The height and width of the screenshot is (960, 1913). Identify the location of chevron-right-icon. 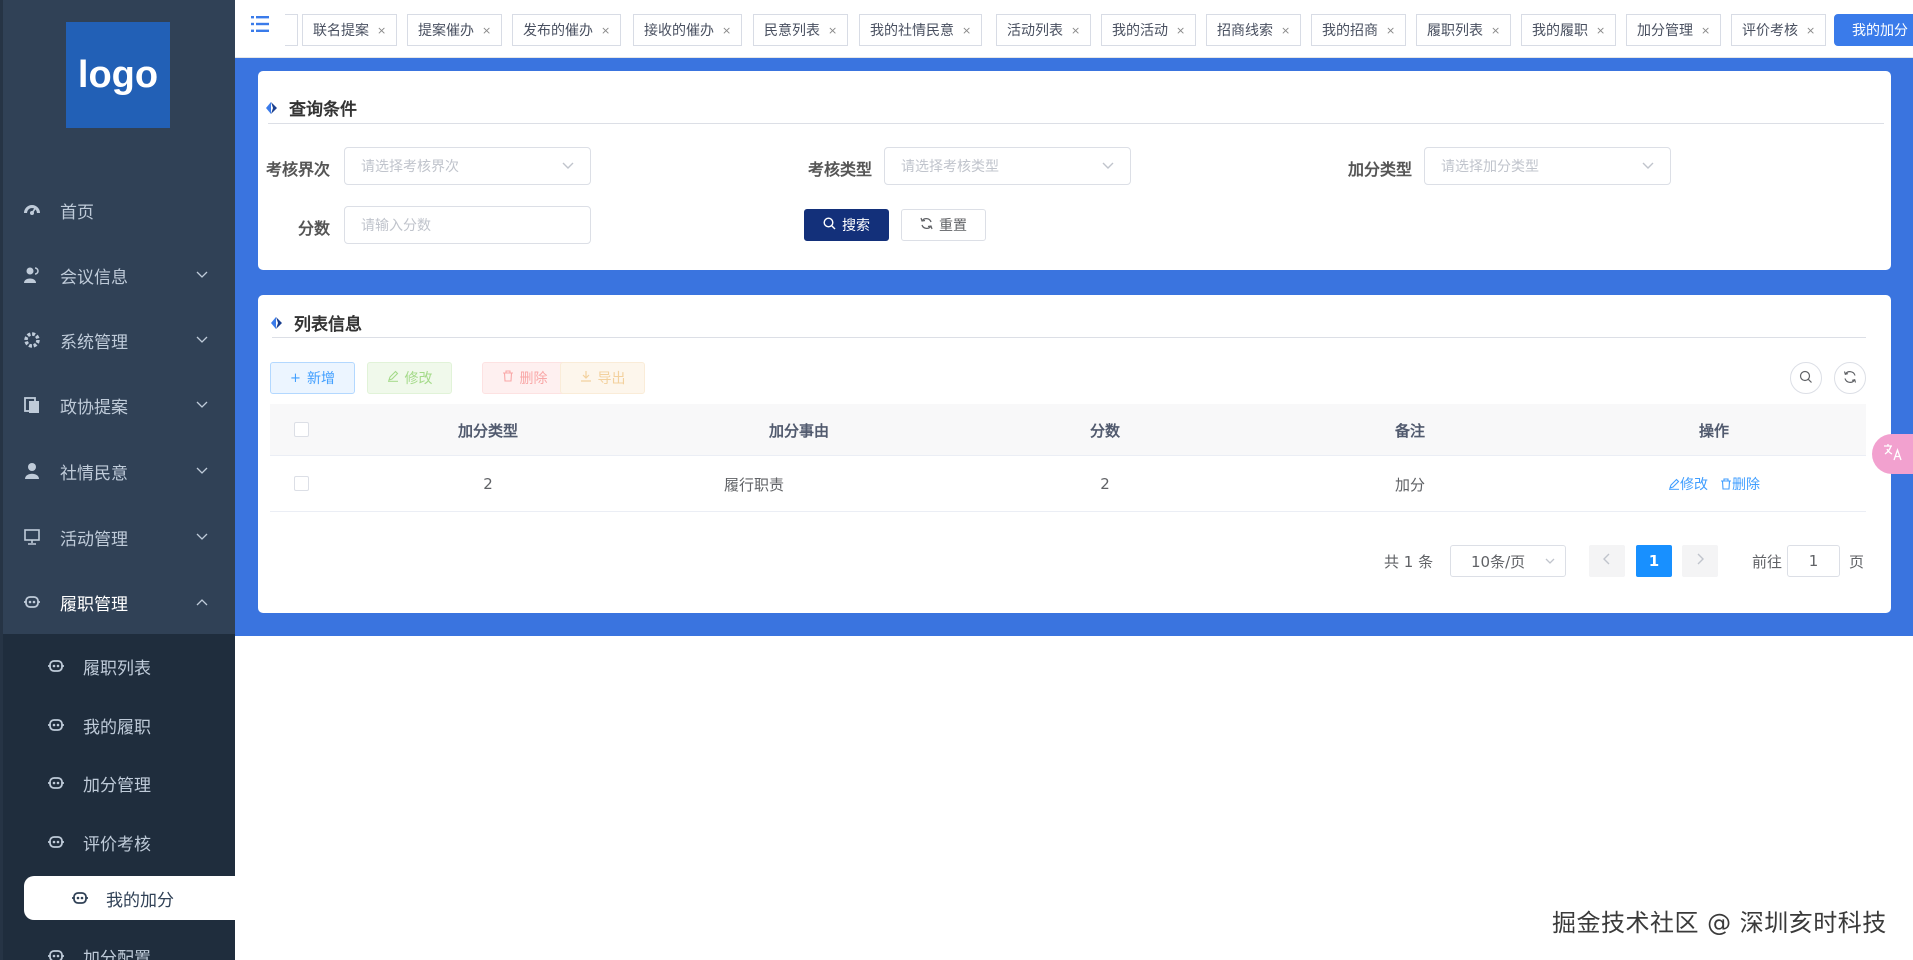
(1700, 561).